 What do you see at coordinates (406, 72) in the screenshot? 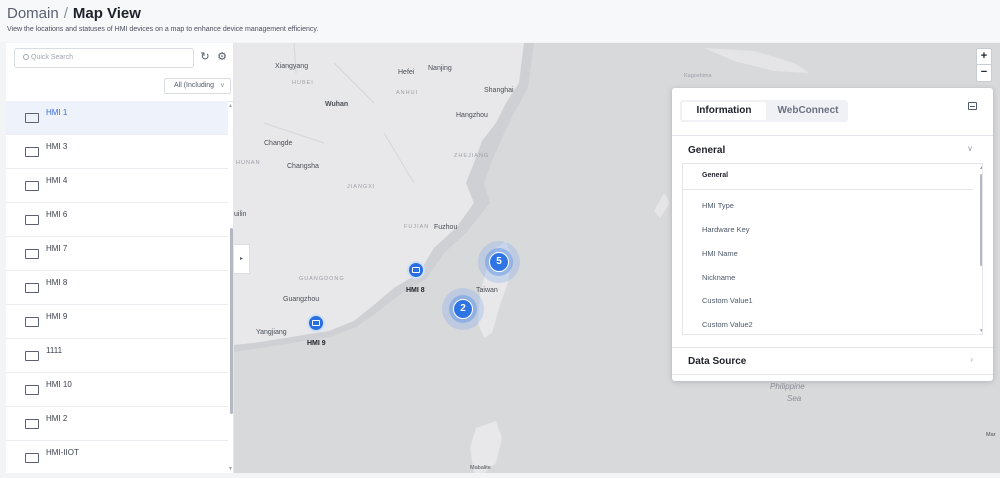
I see `map-label-hefei: Hefei` at bounding box center [406, 72].